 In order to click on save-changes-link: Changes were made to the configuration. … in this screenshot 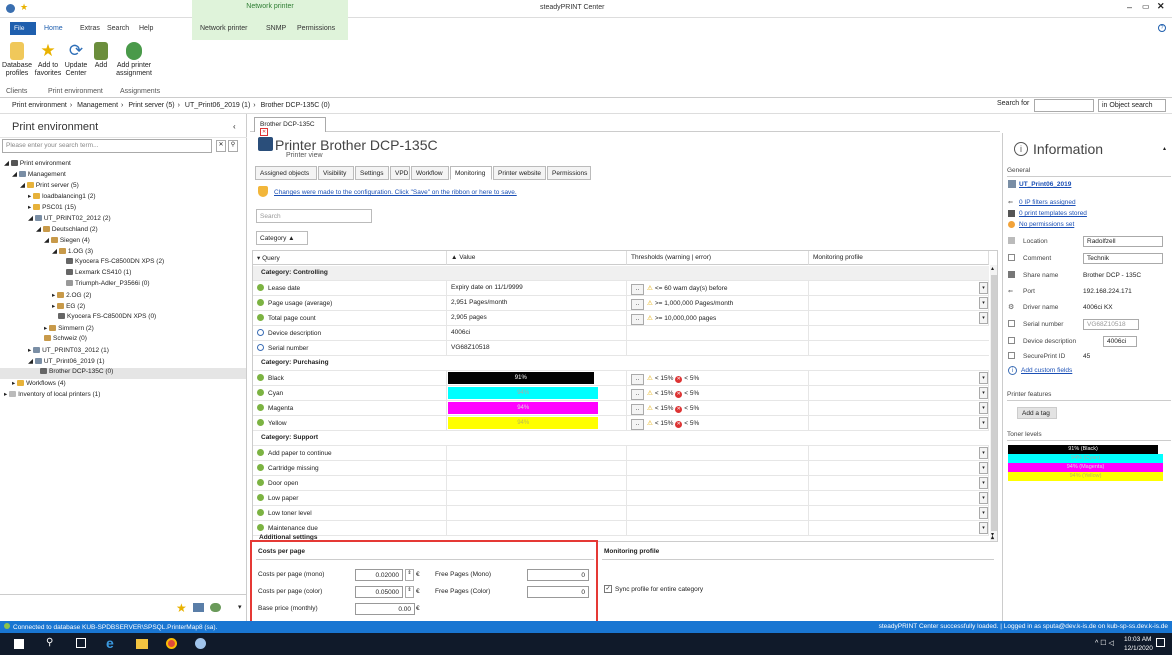, I will do `click(395, 192)`.